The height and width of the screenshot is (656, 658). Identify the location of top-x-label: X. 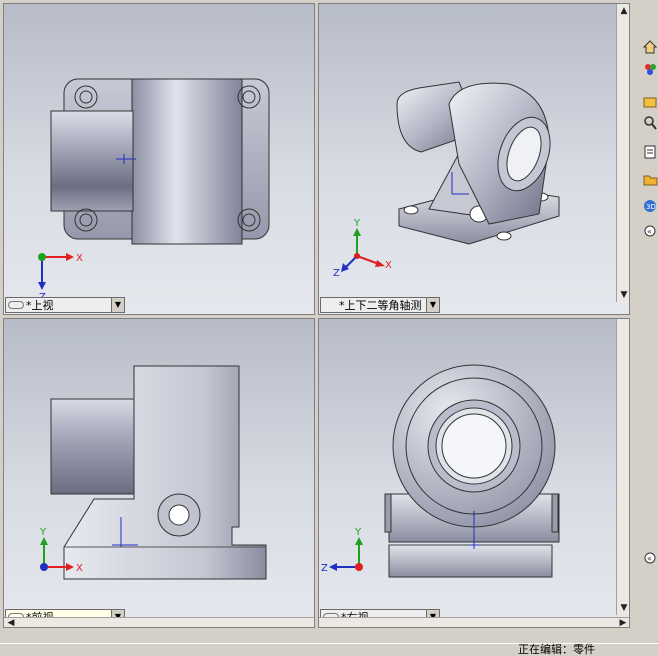
(79, 258).